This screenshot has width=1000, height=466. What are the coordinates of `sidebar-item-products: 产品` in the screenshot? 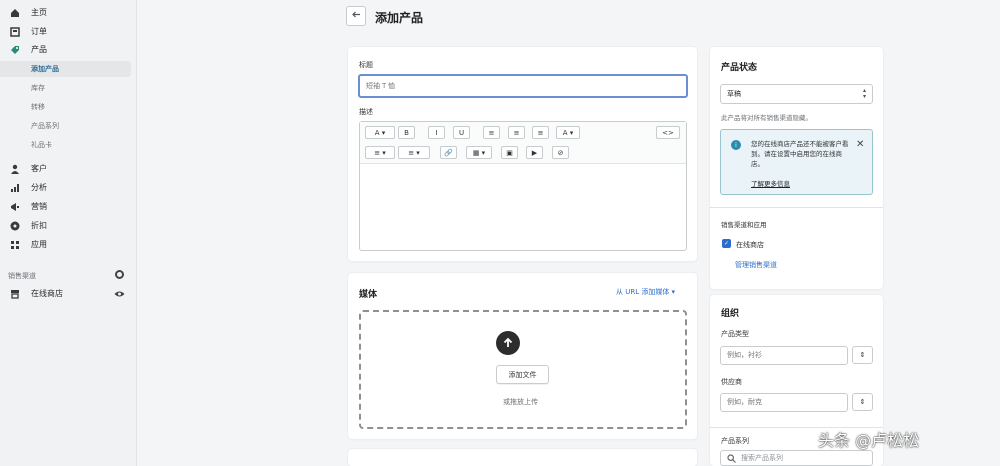 It's located at (68, 49).